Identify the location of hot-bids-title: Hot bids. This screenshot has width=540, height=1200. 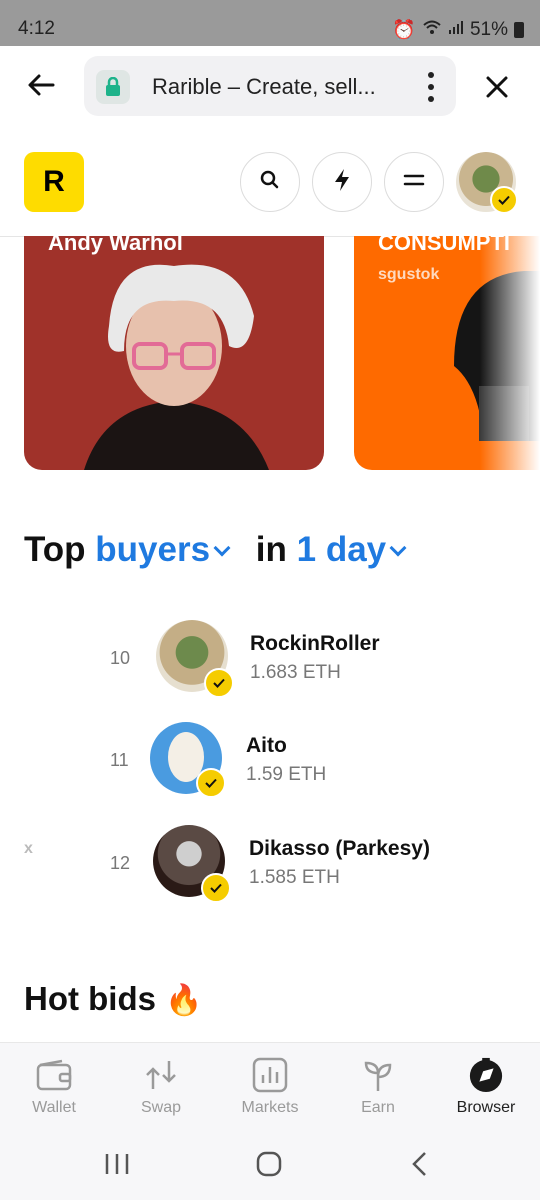
(90, 998).